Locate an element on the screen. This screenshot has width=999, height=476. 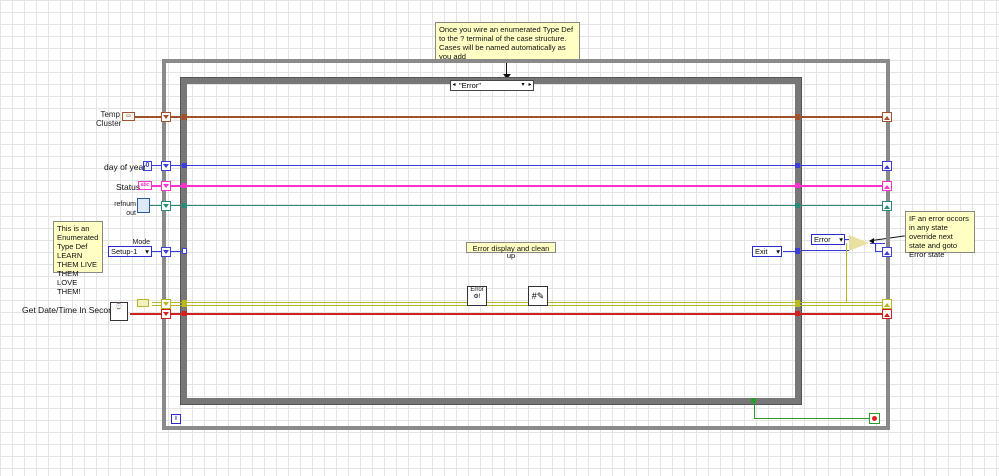
status-control: abc is located at coordinates (145, 185).